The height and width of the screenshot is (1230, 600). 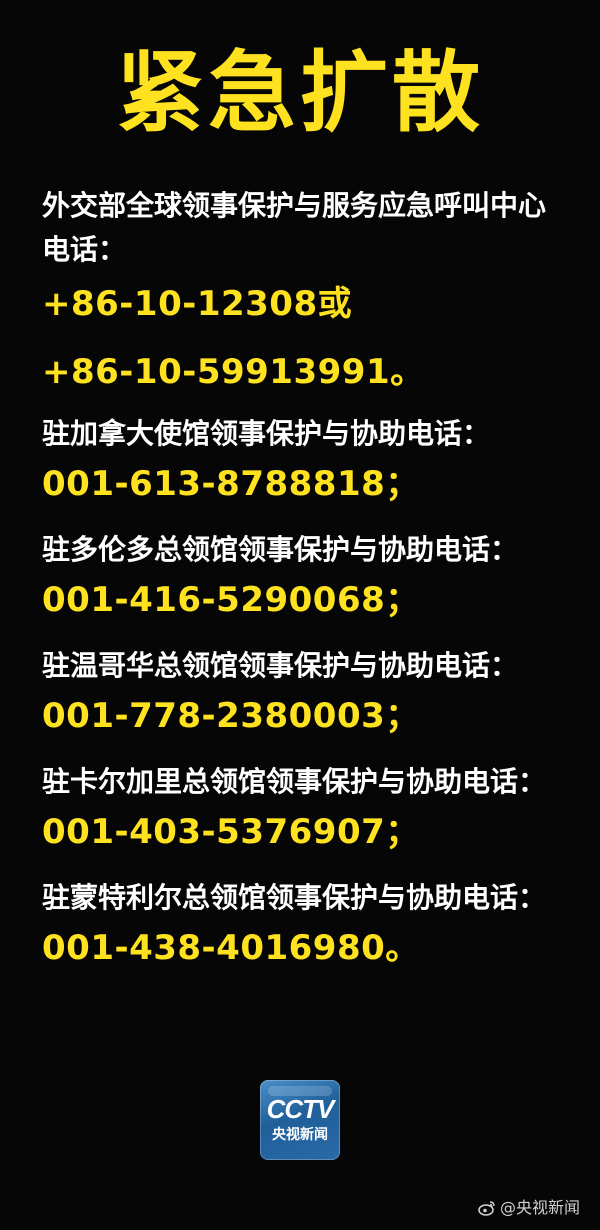 I want to click on watermark: @央视新闻, so click(x=529, y=1208).